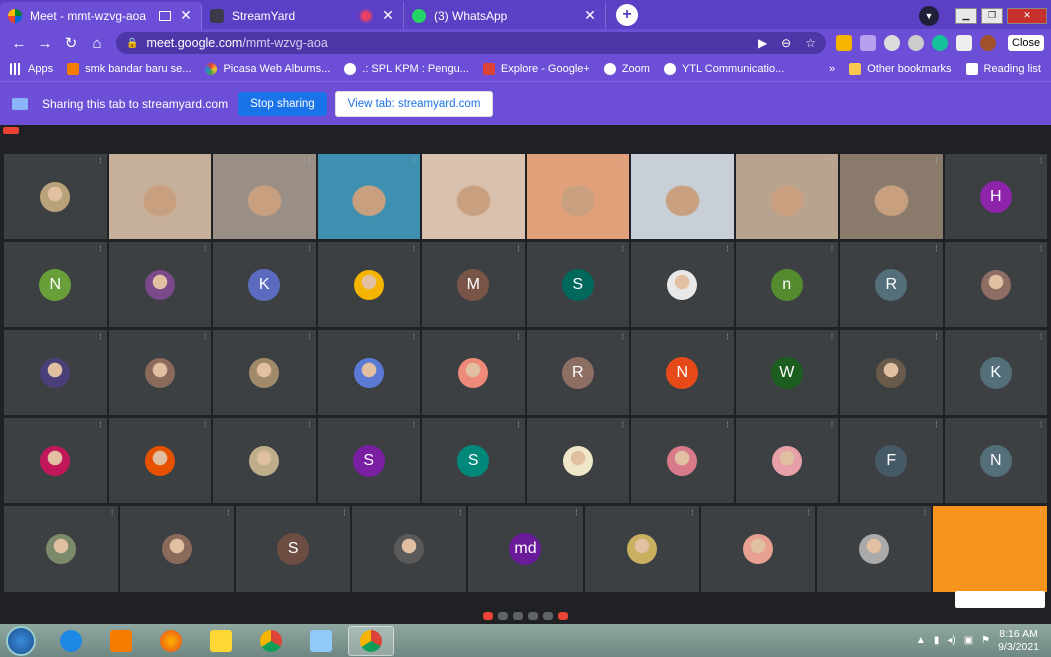  Describe the element at coordinates (627, 15) in the screenshot. I see `new-tab-button: +` at that location.